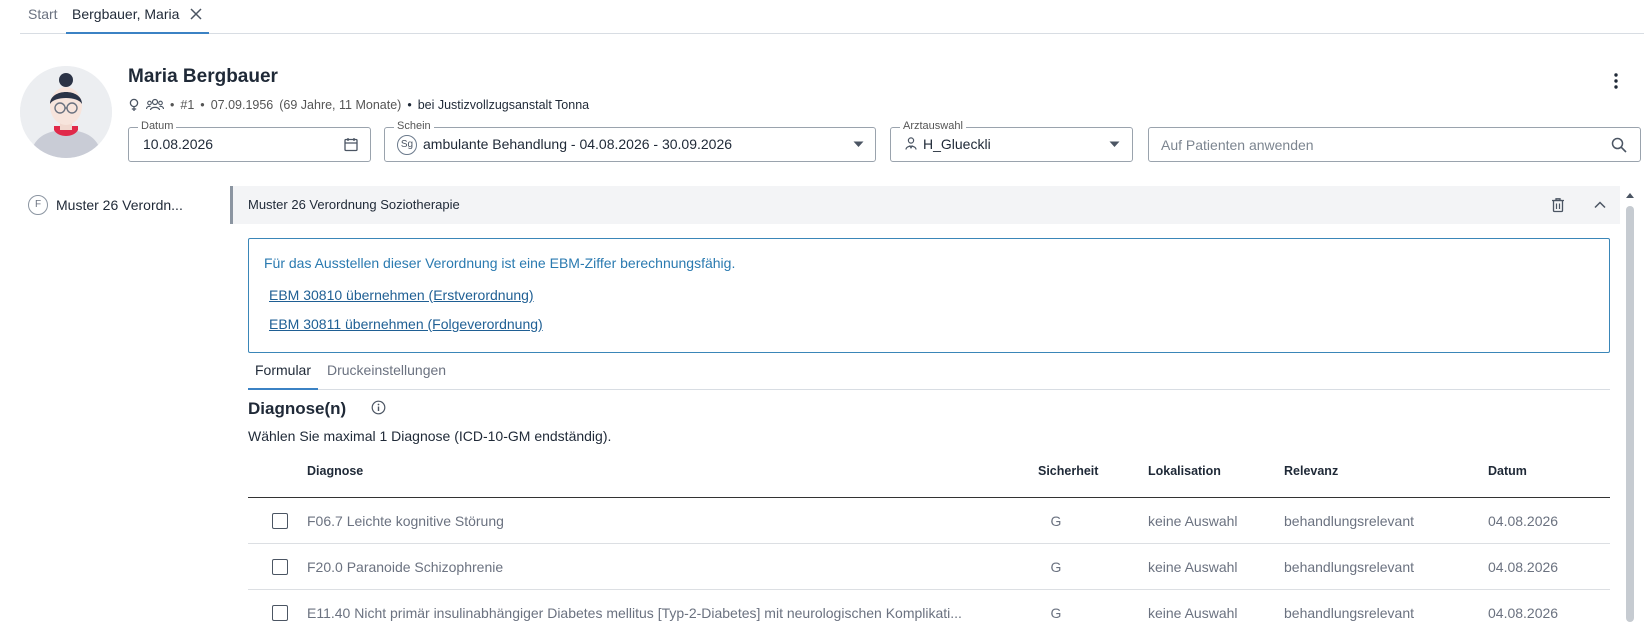 This screenshot has height=632, width=1644. What do you see at coordinates (126, 14) in the screenshot?
I see `tab-patient-label: Bergbauer, Maria` at bounding box center [126, 14].